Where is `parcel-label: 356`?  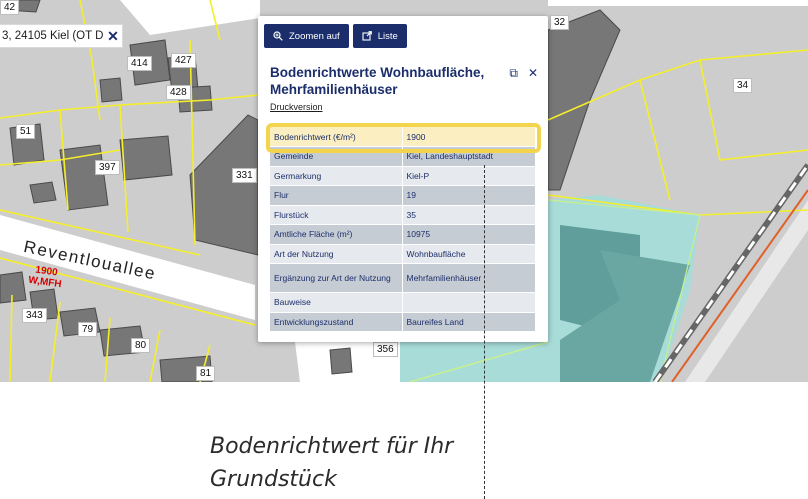
parcel-label: 356 is located at coordinates (385, 349).